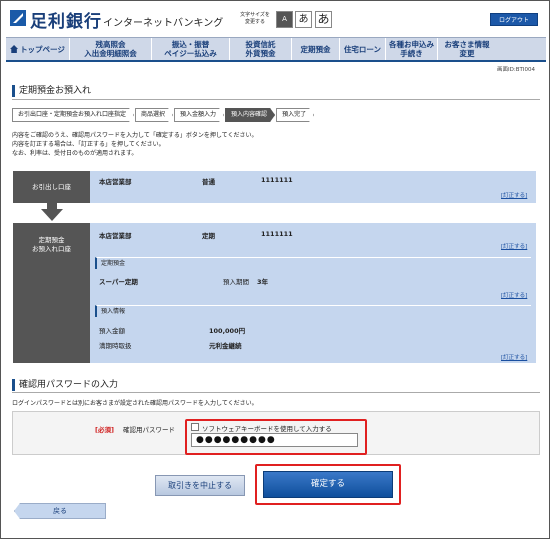 This screenshot has height=539, width=550. What do you see at coordinates (363, 49) in the screenshot?
I see `nav-item-housing-loan: 住宅ローン` at bounding box center [363, 49].